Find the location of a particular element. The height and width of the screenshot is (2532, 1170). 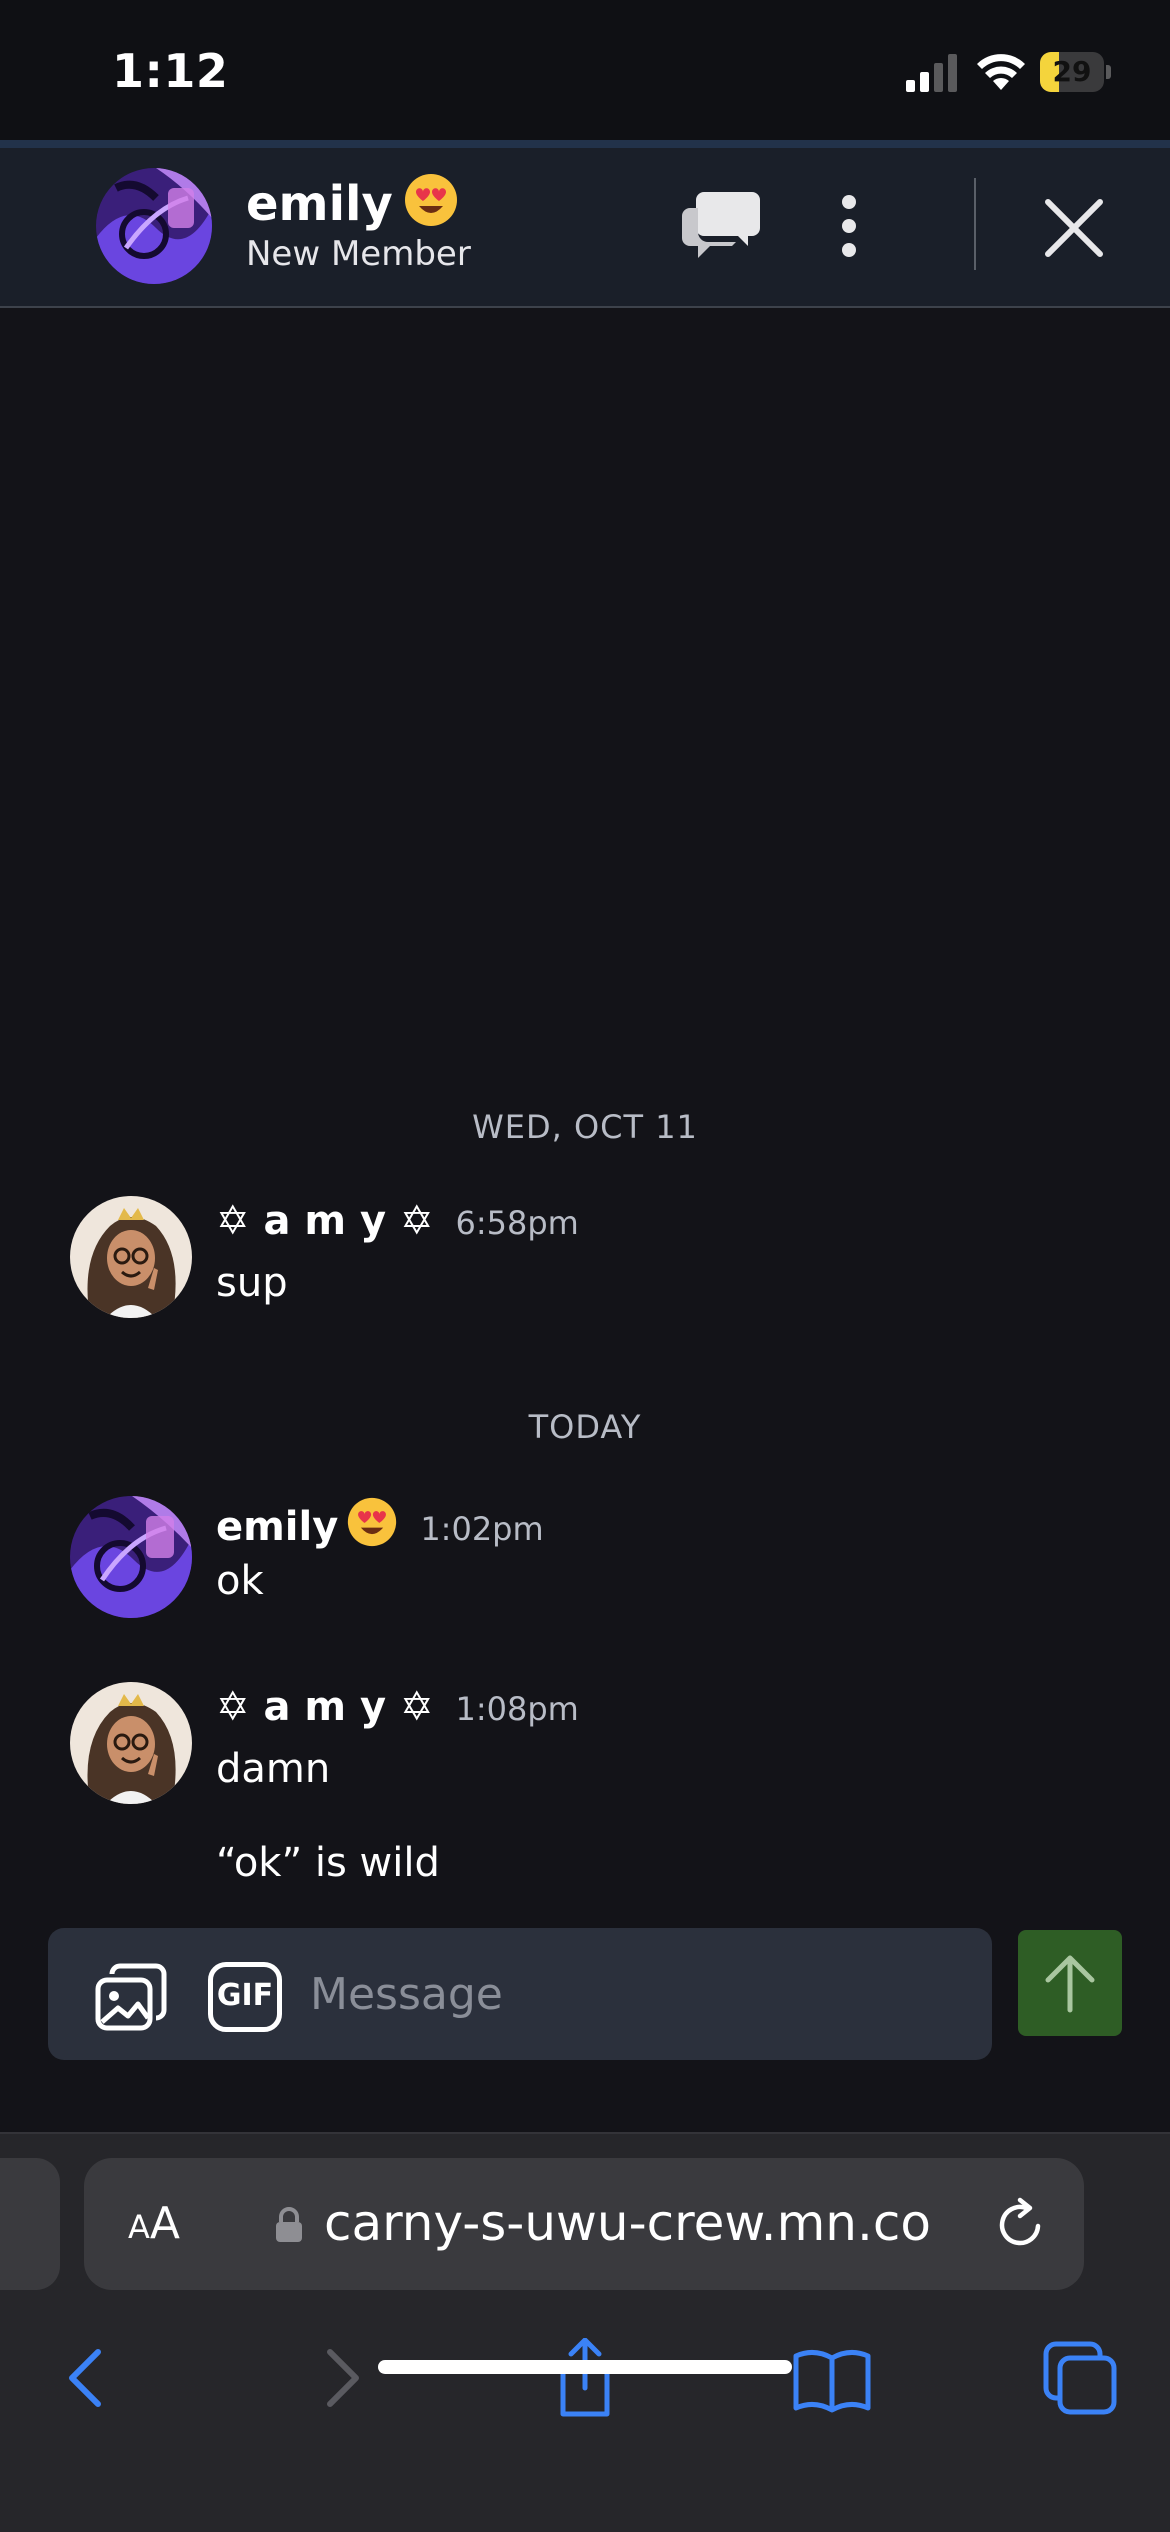

message-author: emily 1:02pm is located at coordinates (380, 1523).